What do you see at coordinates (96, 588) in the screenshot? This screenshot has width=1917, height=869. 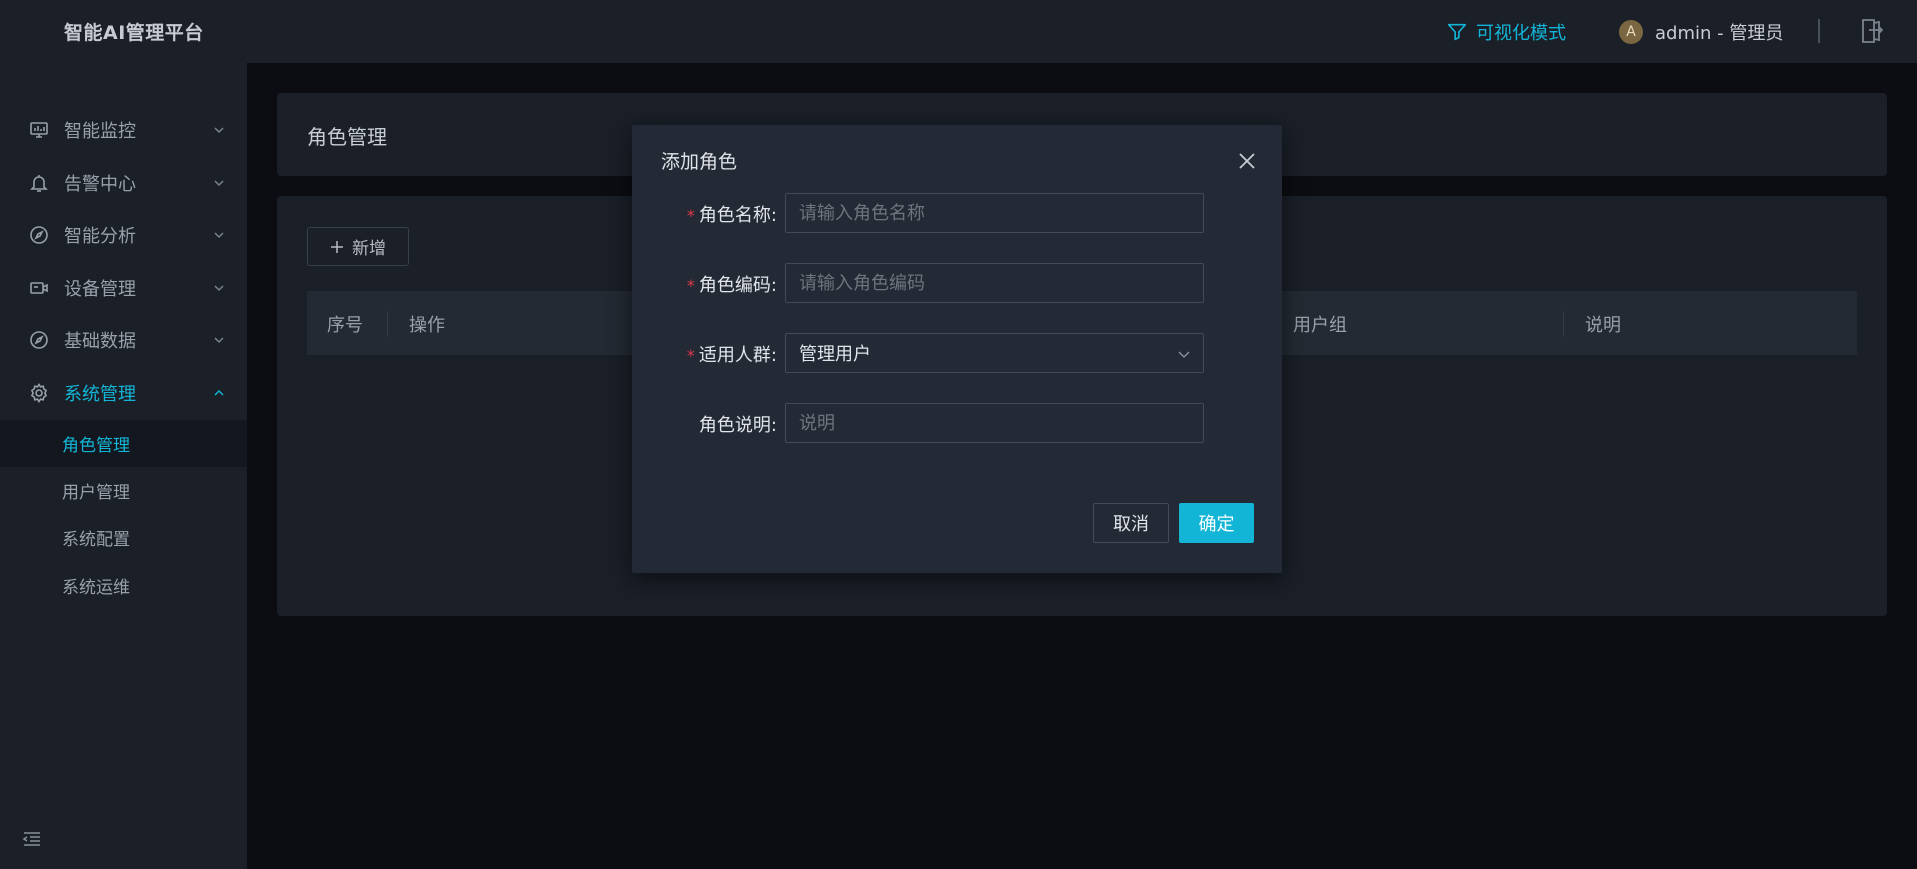 I see `sidebar-subitem-label: 系统运维` at bounding box center [96, 588].